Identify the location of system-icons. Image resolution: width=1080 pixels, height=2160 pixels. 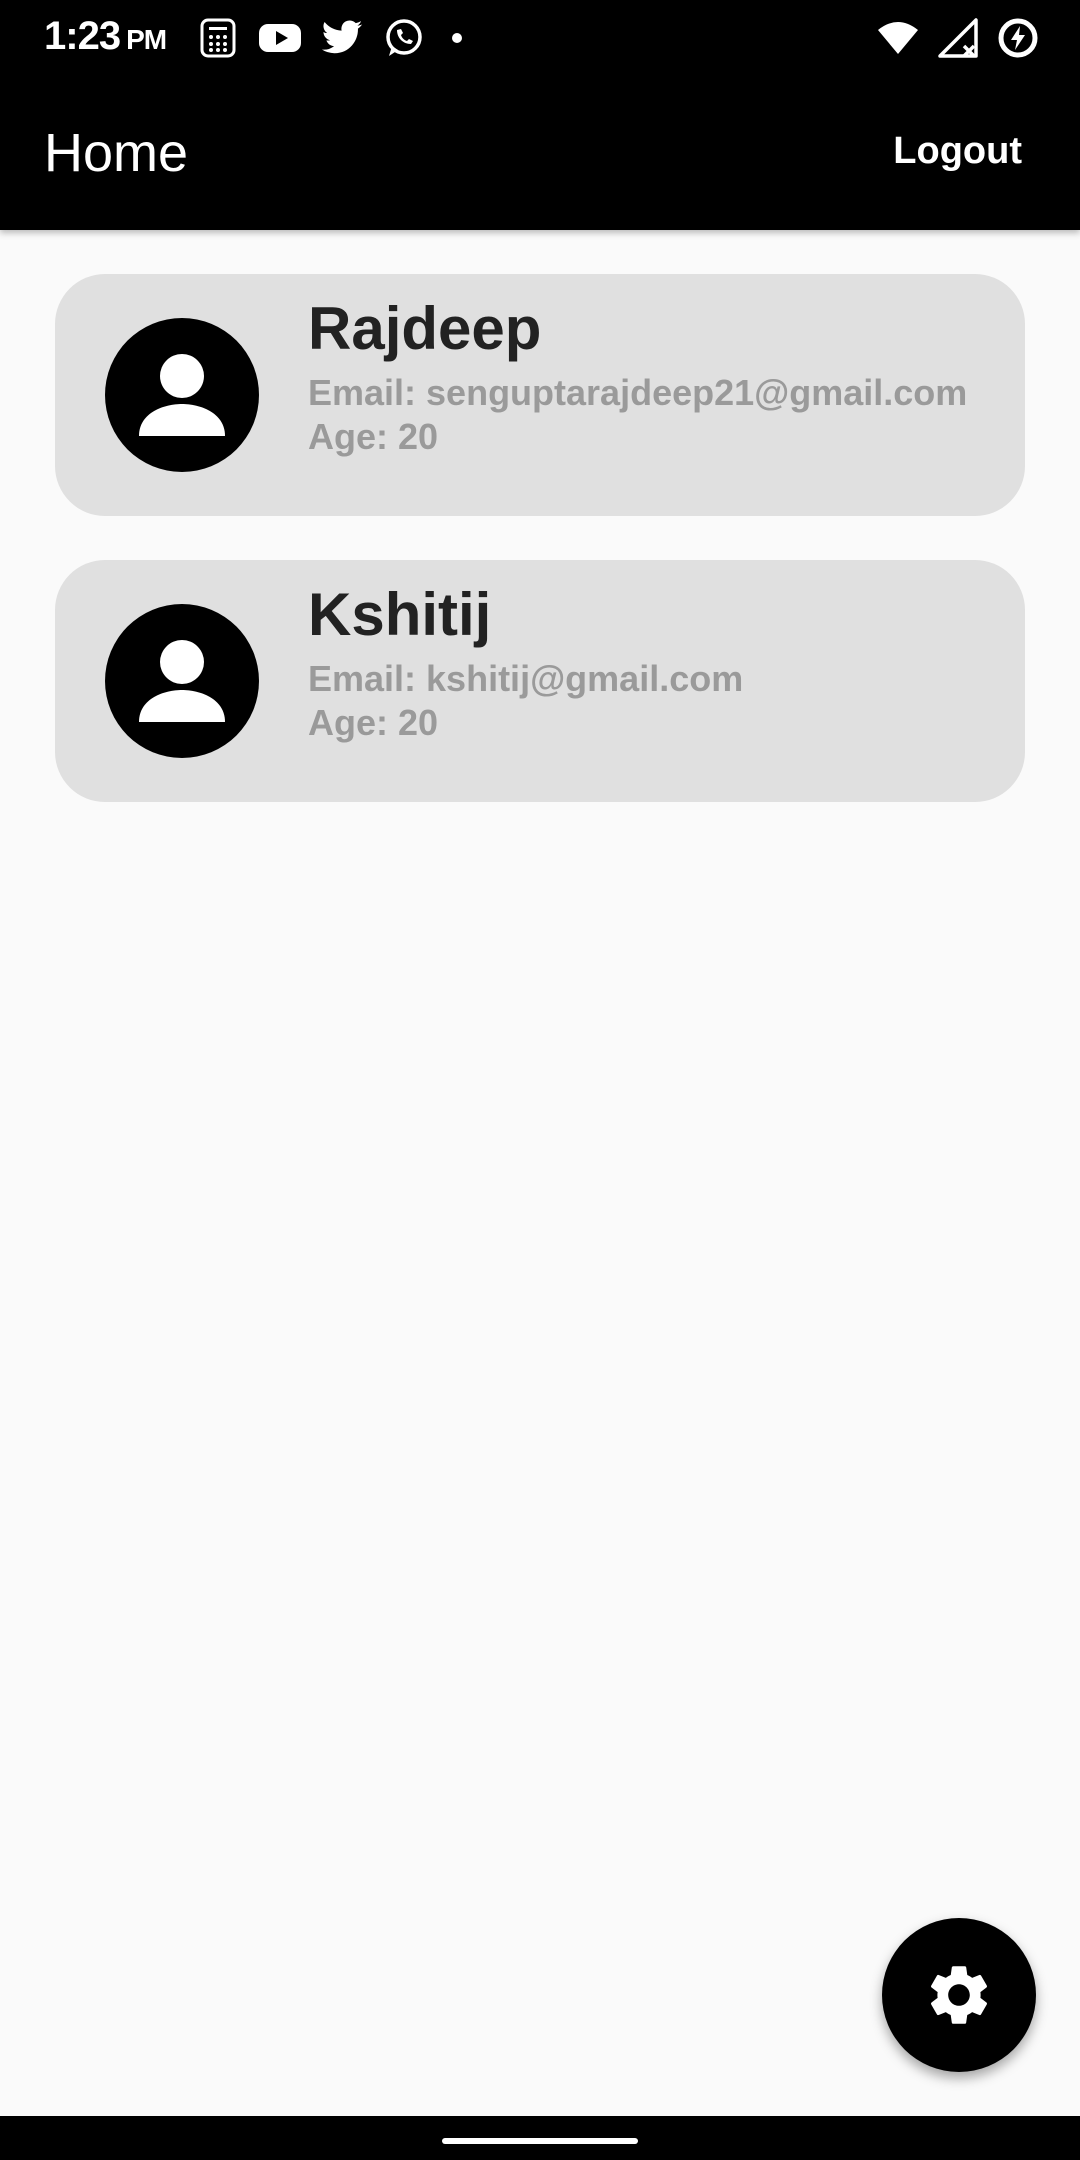
(958, 38).